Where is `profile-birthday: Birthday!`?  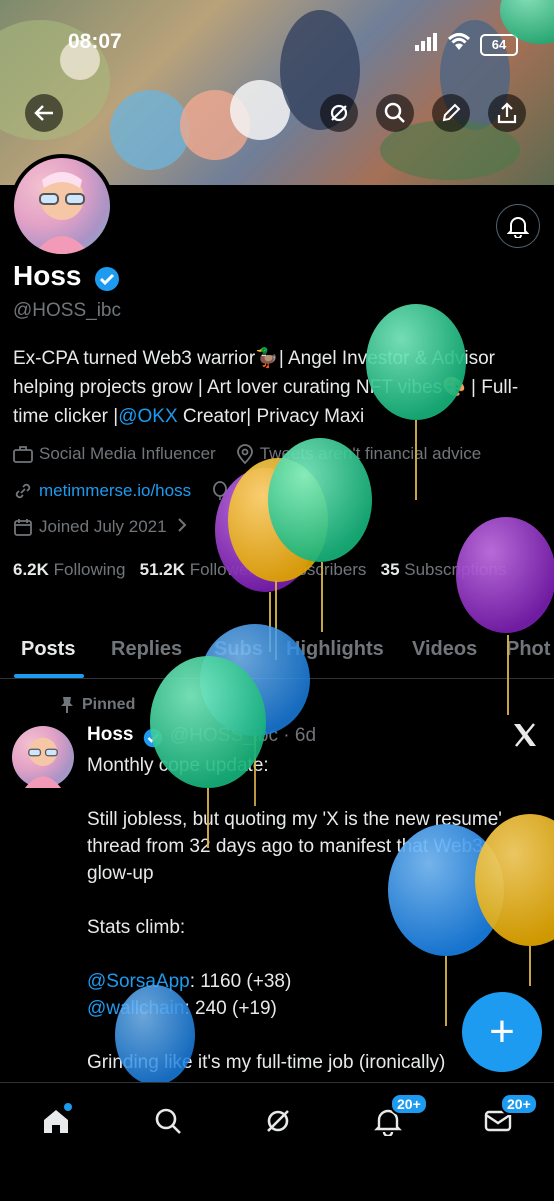 profile-birthday: Birthday! is located at coordinates (269, 490).